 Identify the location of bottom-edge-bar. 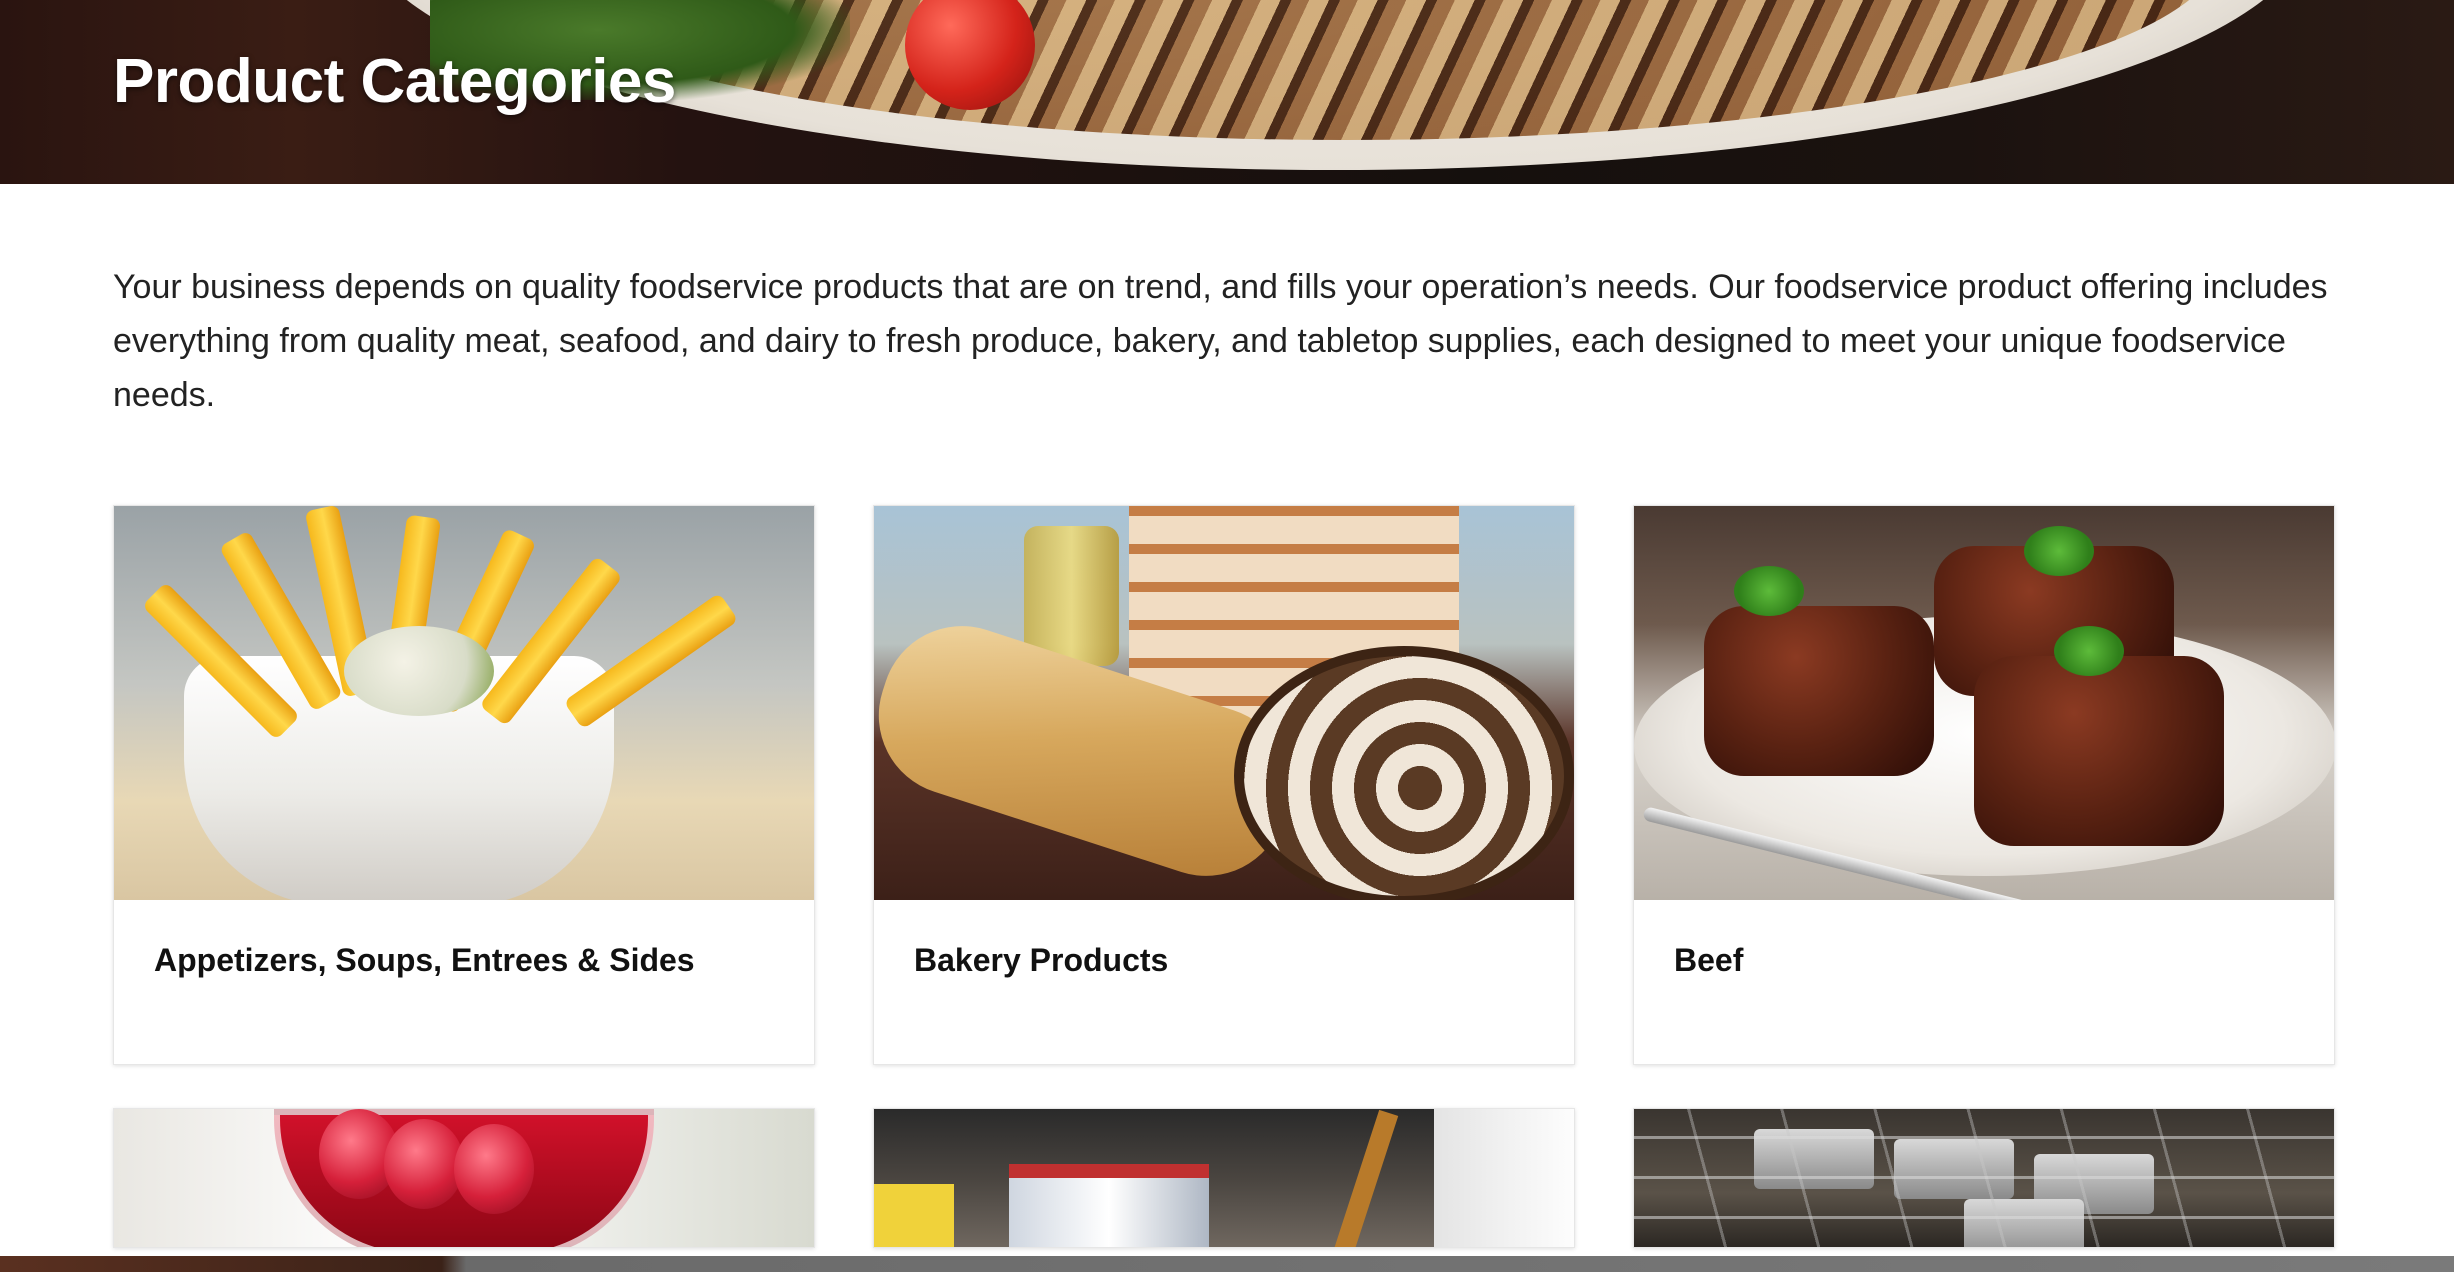
(1227, 1264).